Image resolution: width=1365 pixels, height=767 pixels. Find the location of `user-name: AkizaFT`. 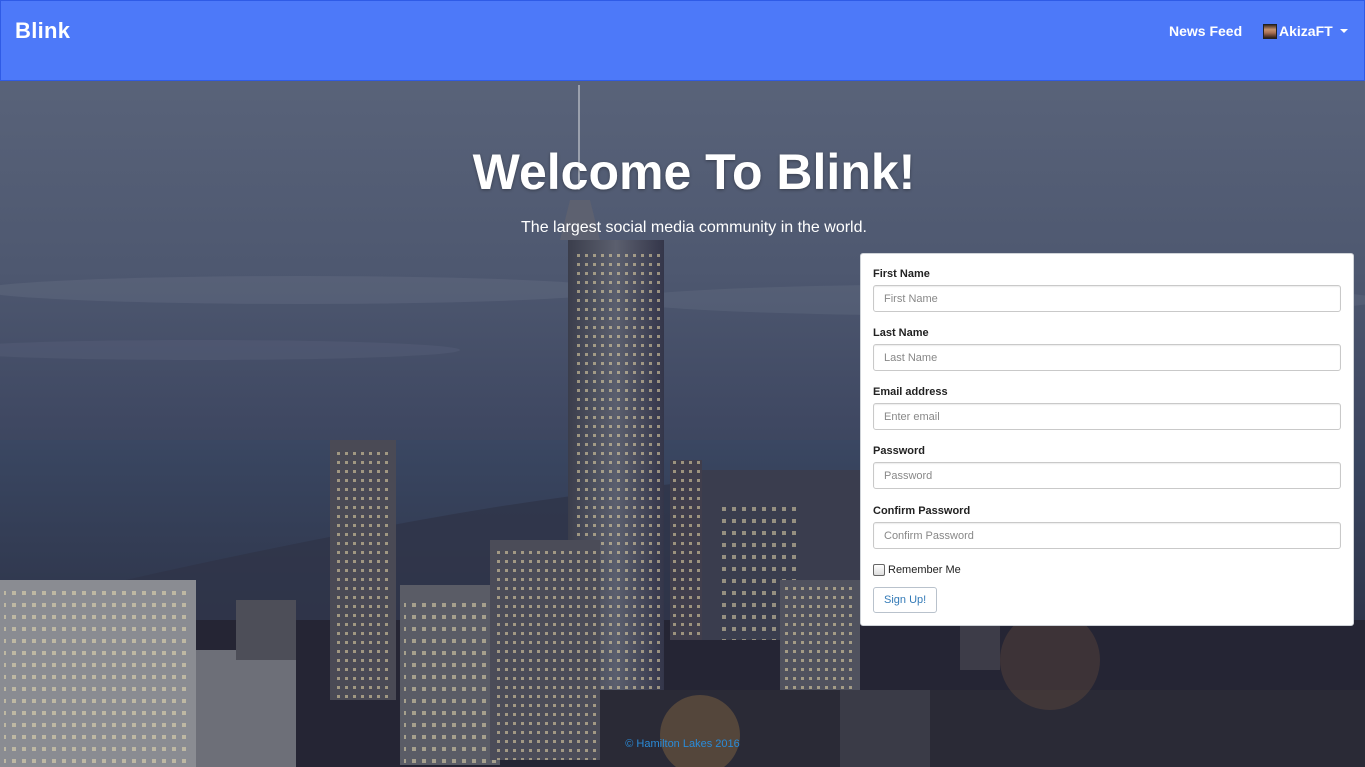

user-name: AkizaFT is located at coordinates (1306, 31).